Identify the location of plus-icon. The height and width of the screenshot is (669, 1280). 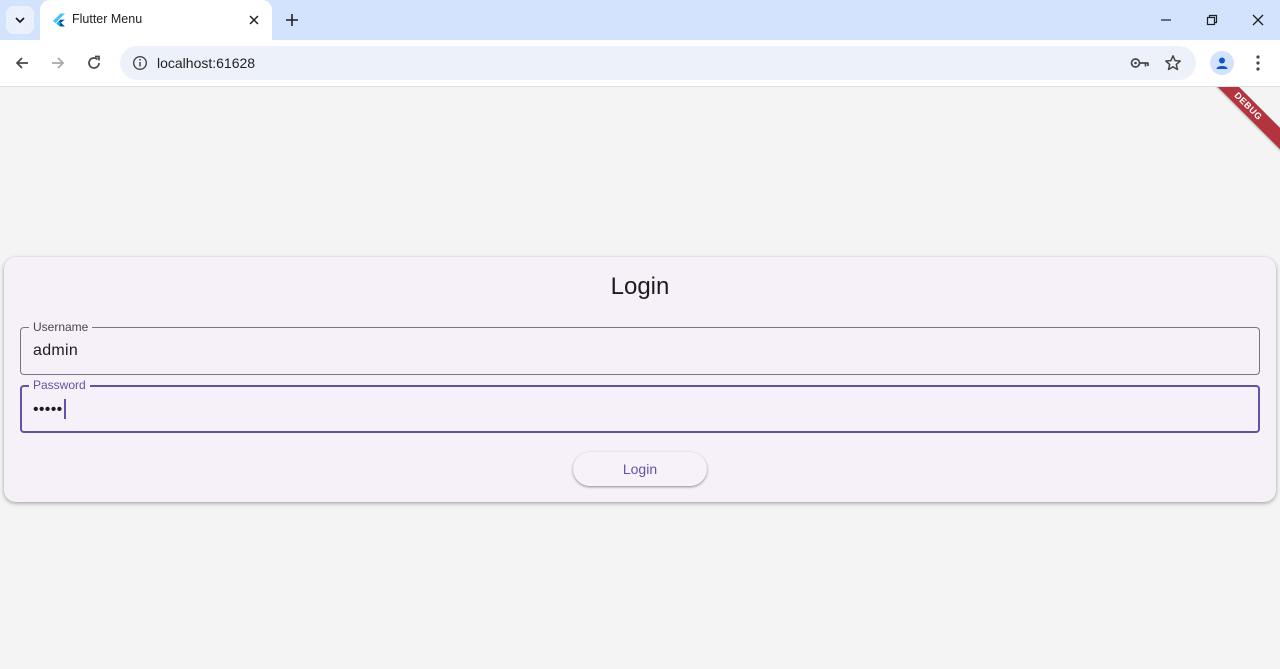
(292, 20).